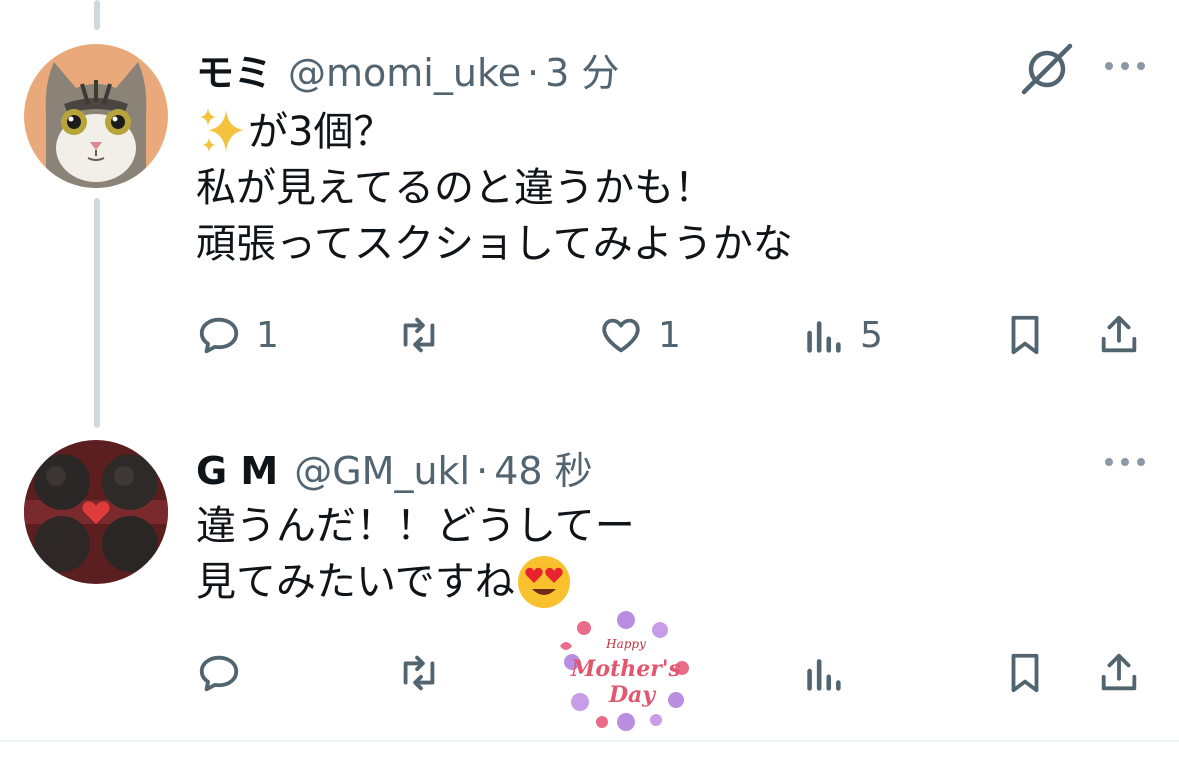 Image resolution: width=1179 pixels, height=779 pixels. Describe the element at coordinates (267, 335) in the screenshot. I see `reply-count: 1` at that location.